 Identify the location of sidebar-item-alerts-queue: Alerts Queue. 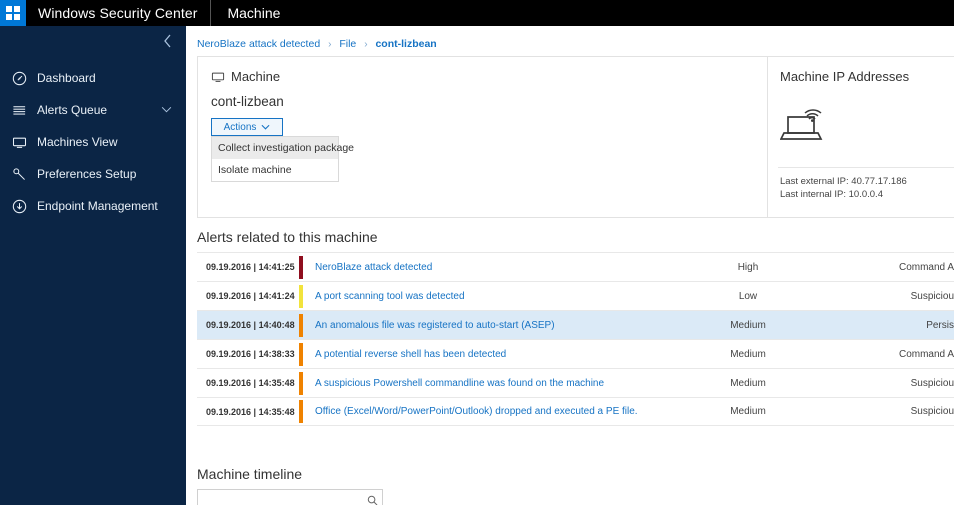
(93, 110).